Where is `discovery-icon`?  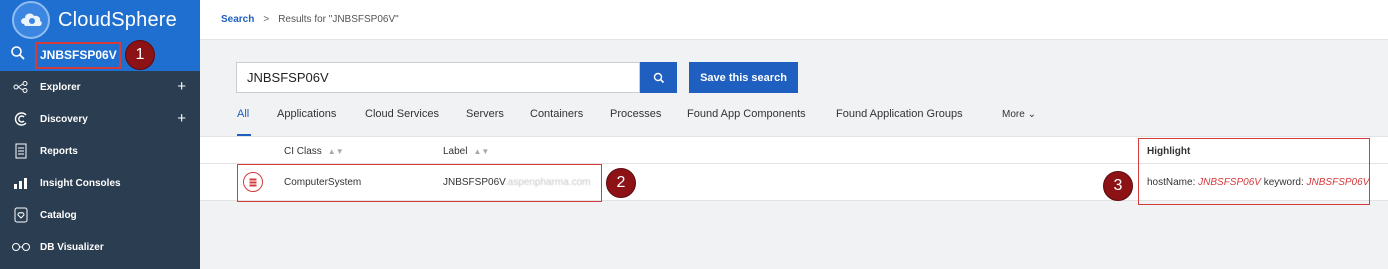 discovery-icon is located at coordinates (21, 119).